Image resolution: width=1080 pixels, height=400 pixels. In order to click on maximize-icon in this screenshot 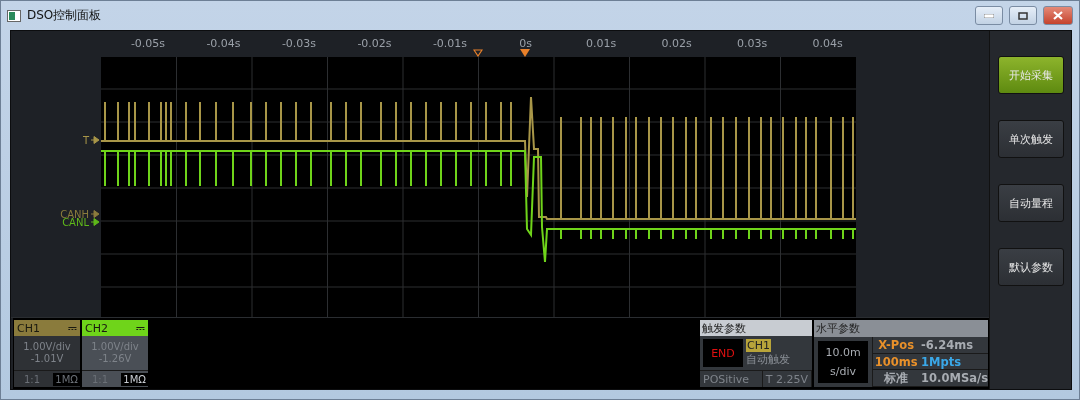, I will do `click(1023, 15)`.